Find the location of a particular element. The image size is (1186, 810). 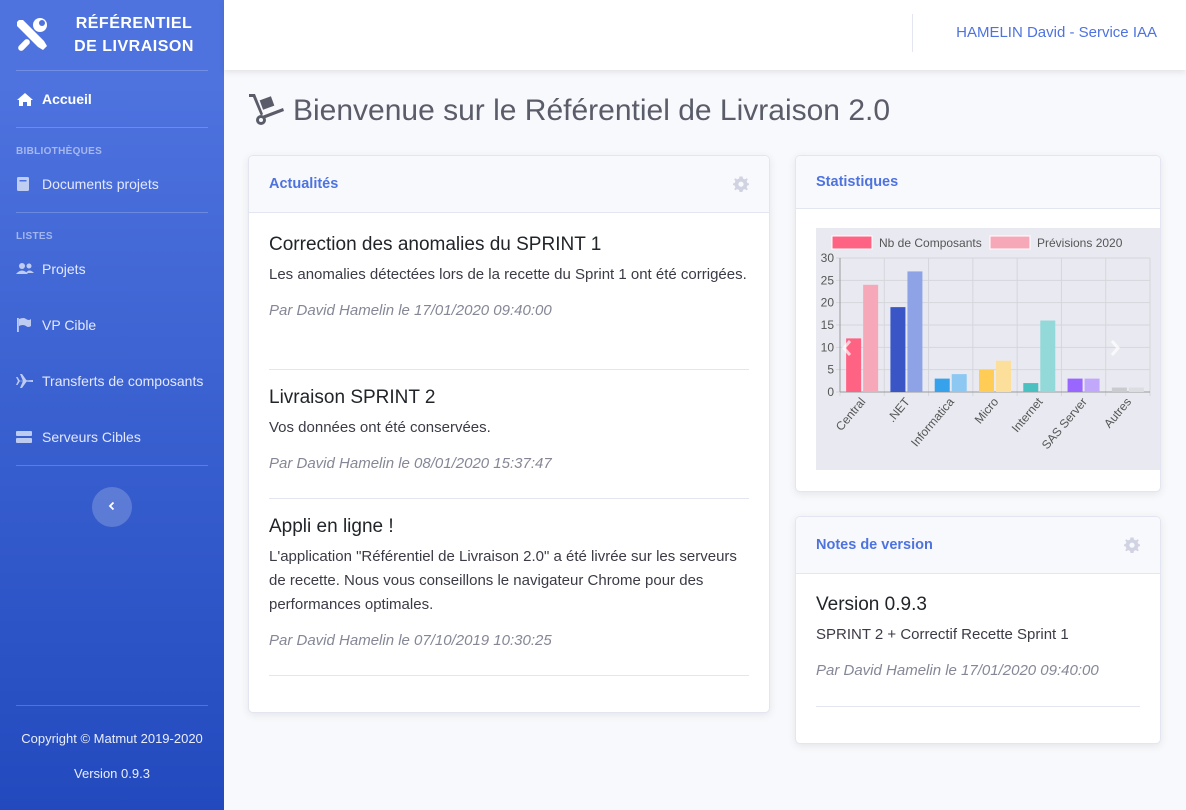

sidebar-item-transfers: Transferts de composants is located at coordinates (112, 381).